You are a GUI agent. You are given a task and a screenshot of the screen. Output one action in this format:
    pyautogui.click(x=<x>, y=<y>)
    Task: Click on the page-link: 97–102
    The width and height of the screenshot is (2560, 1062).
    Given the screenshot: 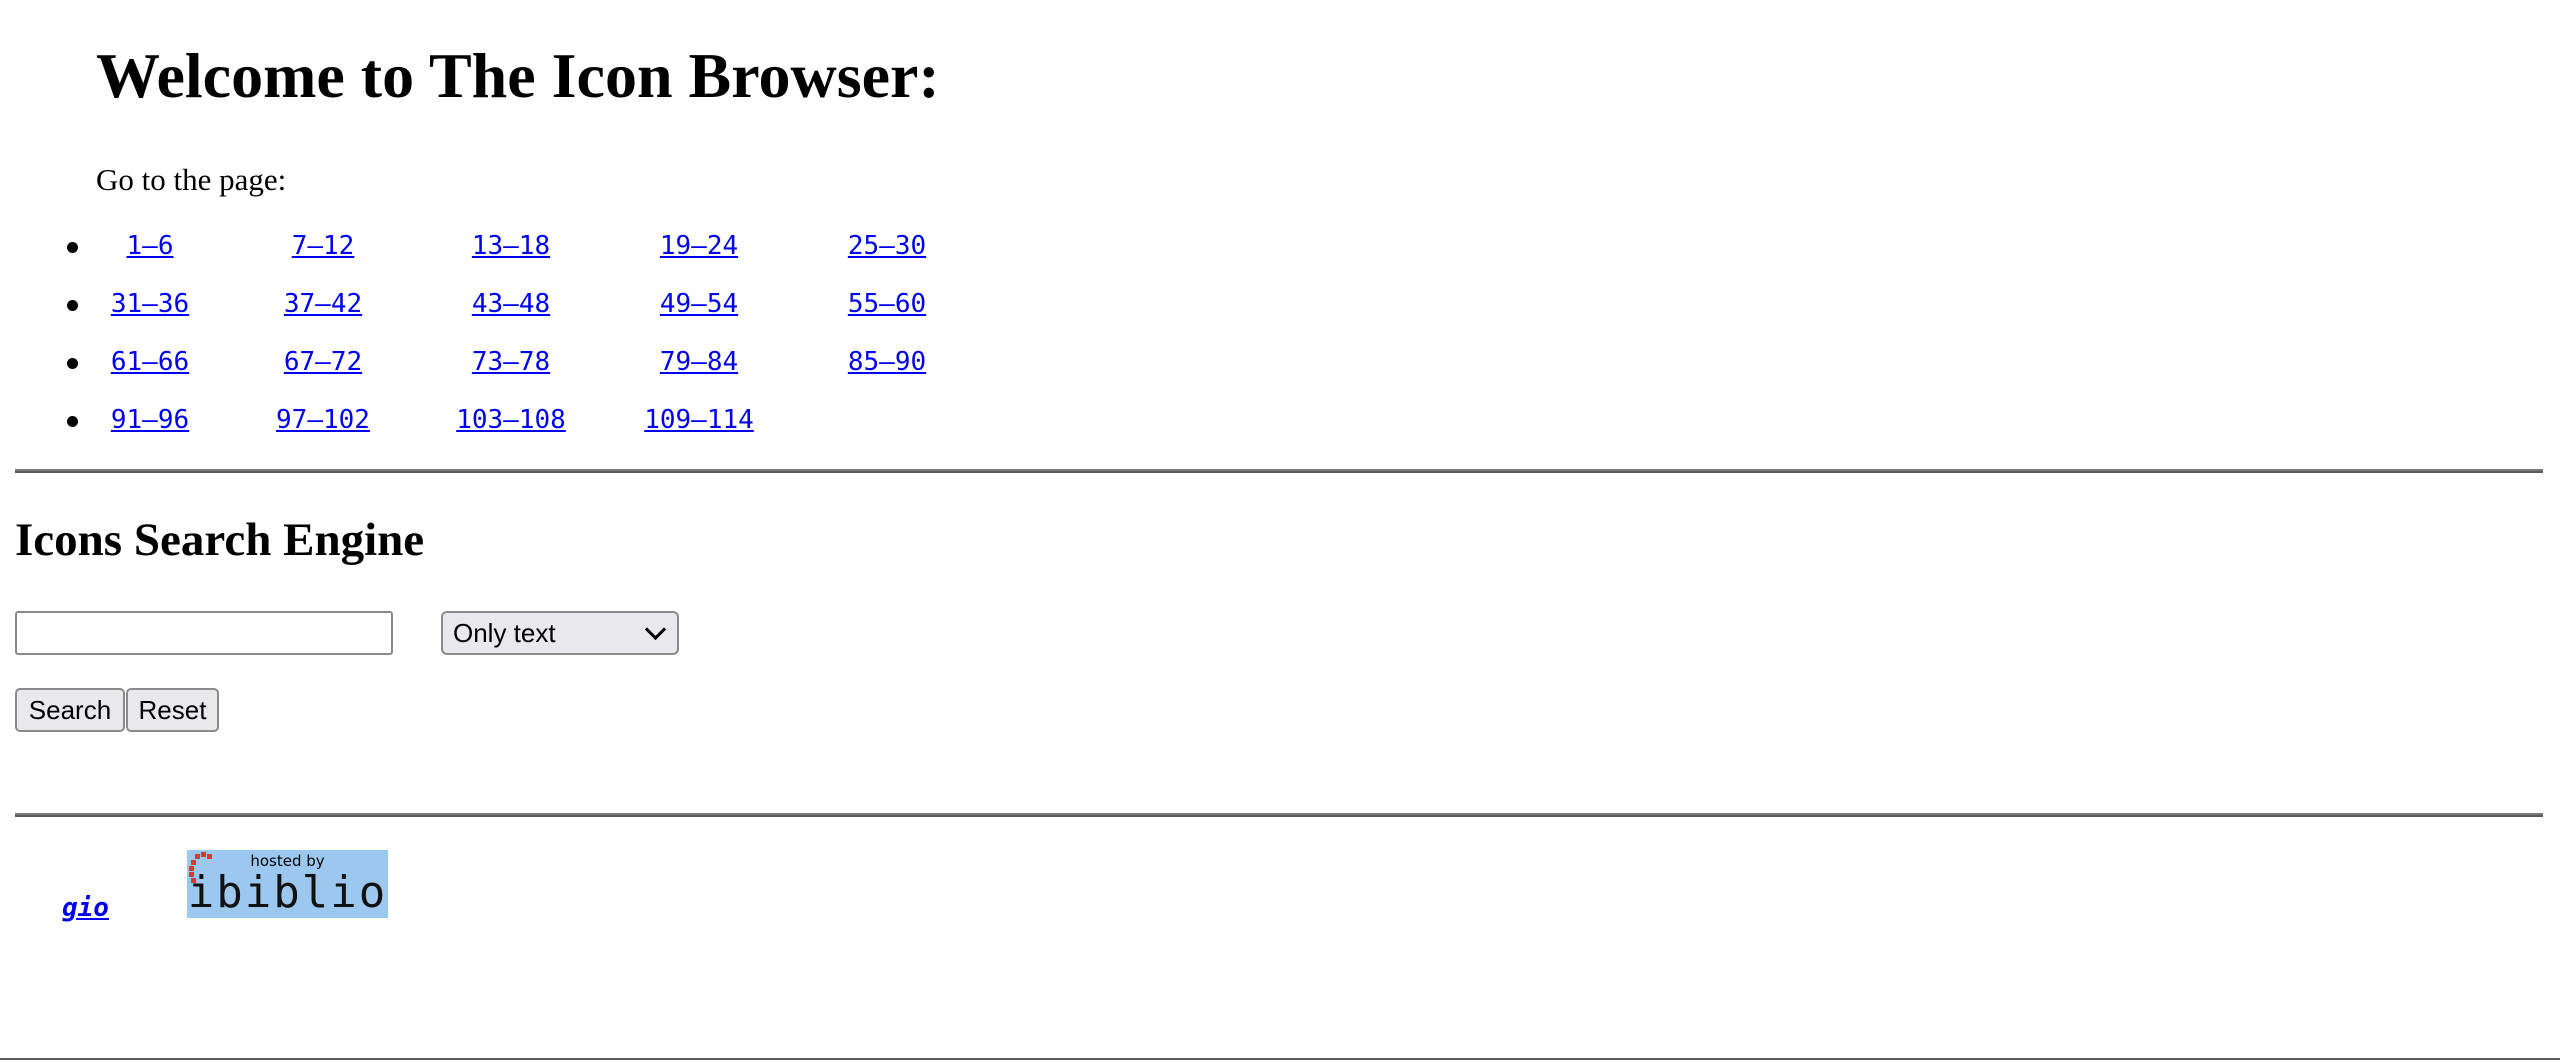 What is the action you would take?
    pyautogui.click(x=323, y=420)
    